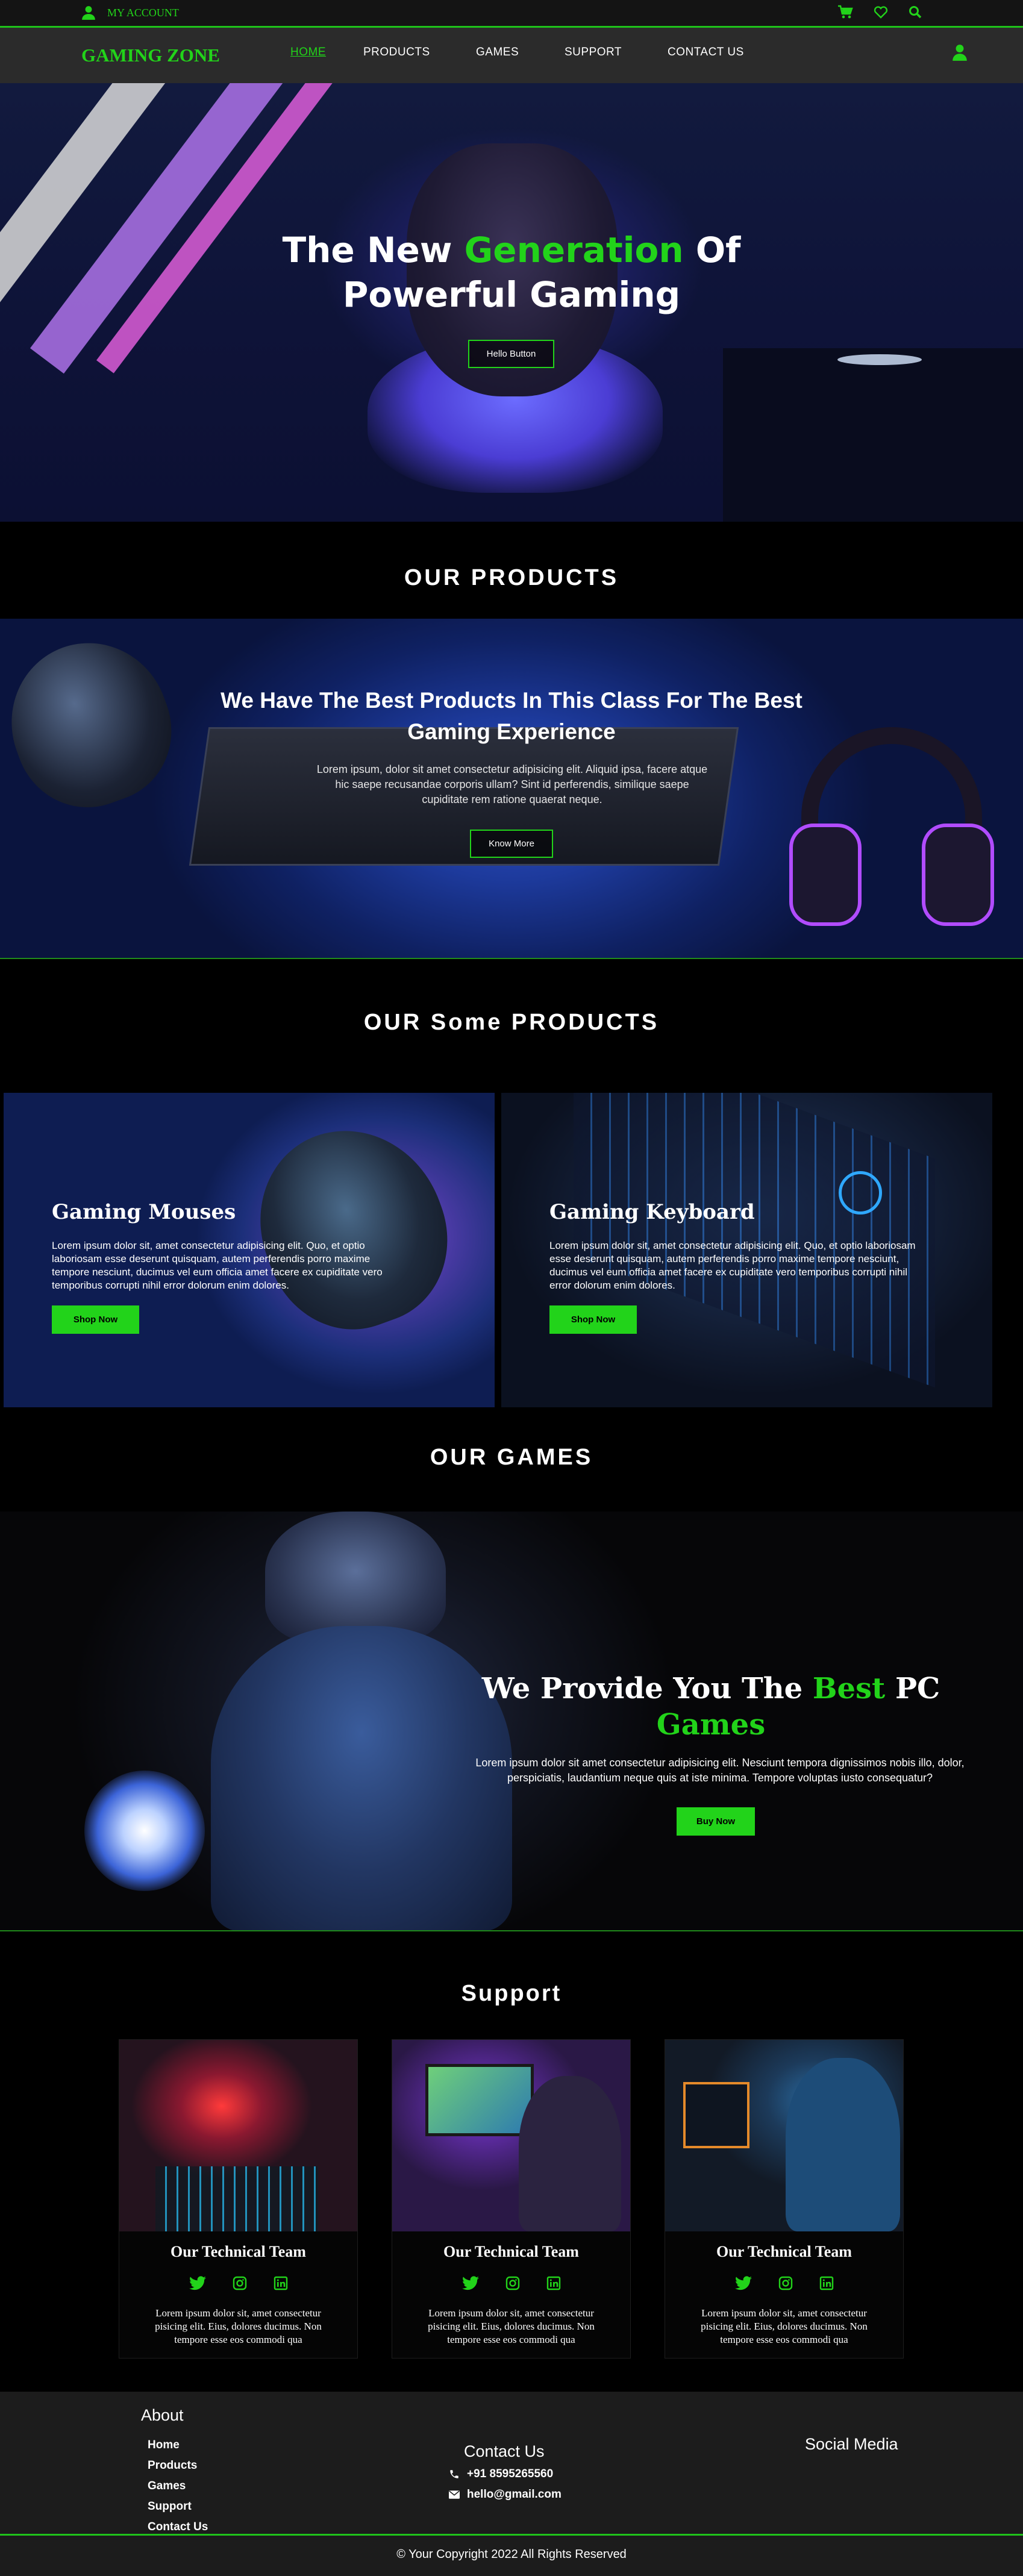  Describe the element at coordinates (167, 2487) in the screenshot. I see `footer-link-games: Games` at that location.